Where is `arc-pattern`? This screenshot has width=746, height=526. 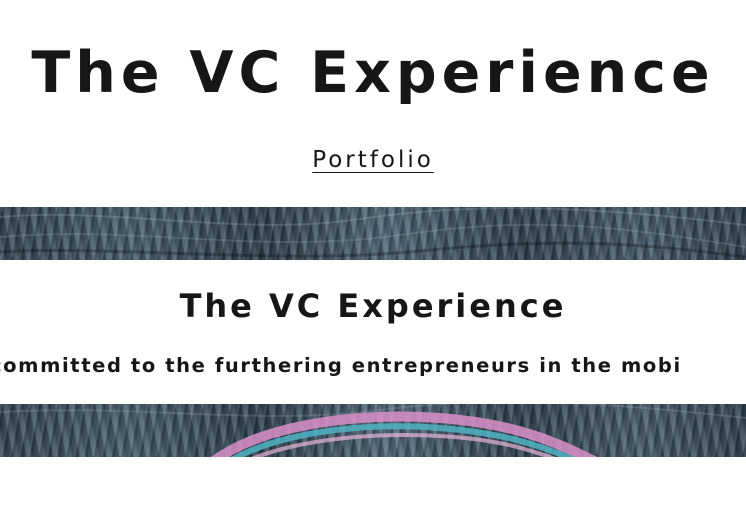 arc-pattern is located at coordinates (373, 430).